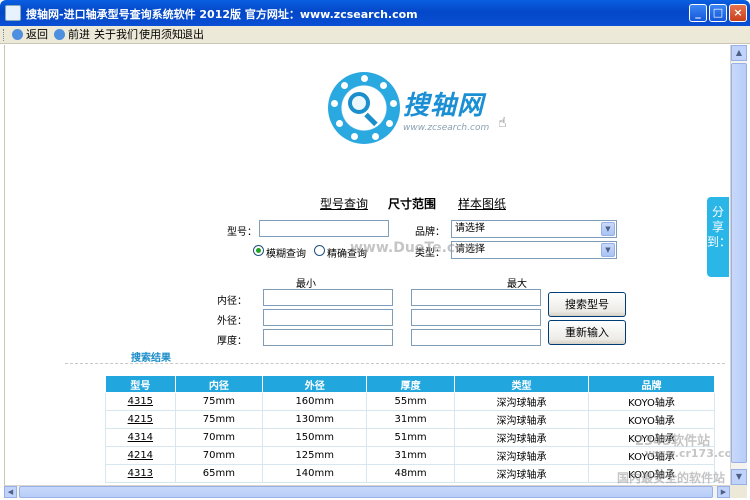 This screenshot has height=500, width=750. What do you see at coordinates (232, 321) in the screenshot?
I see `outer-diameter-label: 外径：` at bounding box center [232, 321].